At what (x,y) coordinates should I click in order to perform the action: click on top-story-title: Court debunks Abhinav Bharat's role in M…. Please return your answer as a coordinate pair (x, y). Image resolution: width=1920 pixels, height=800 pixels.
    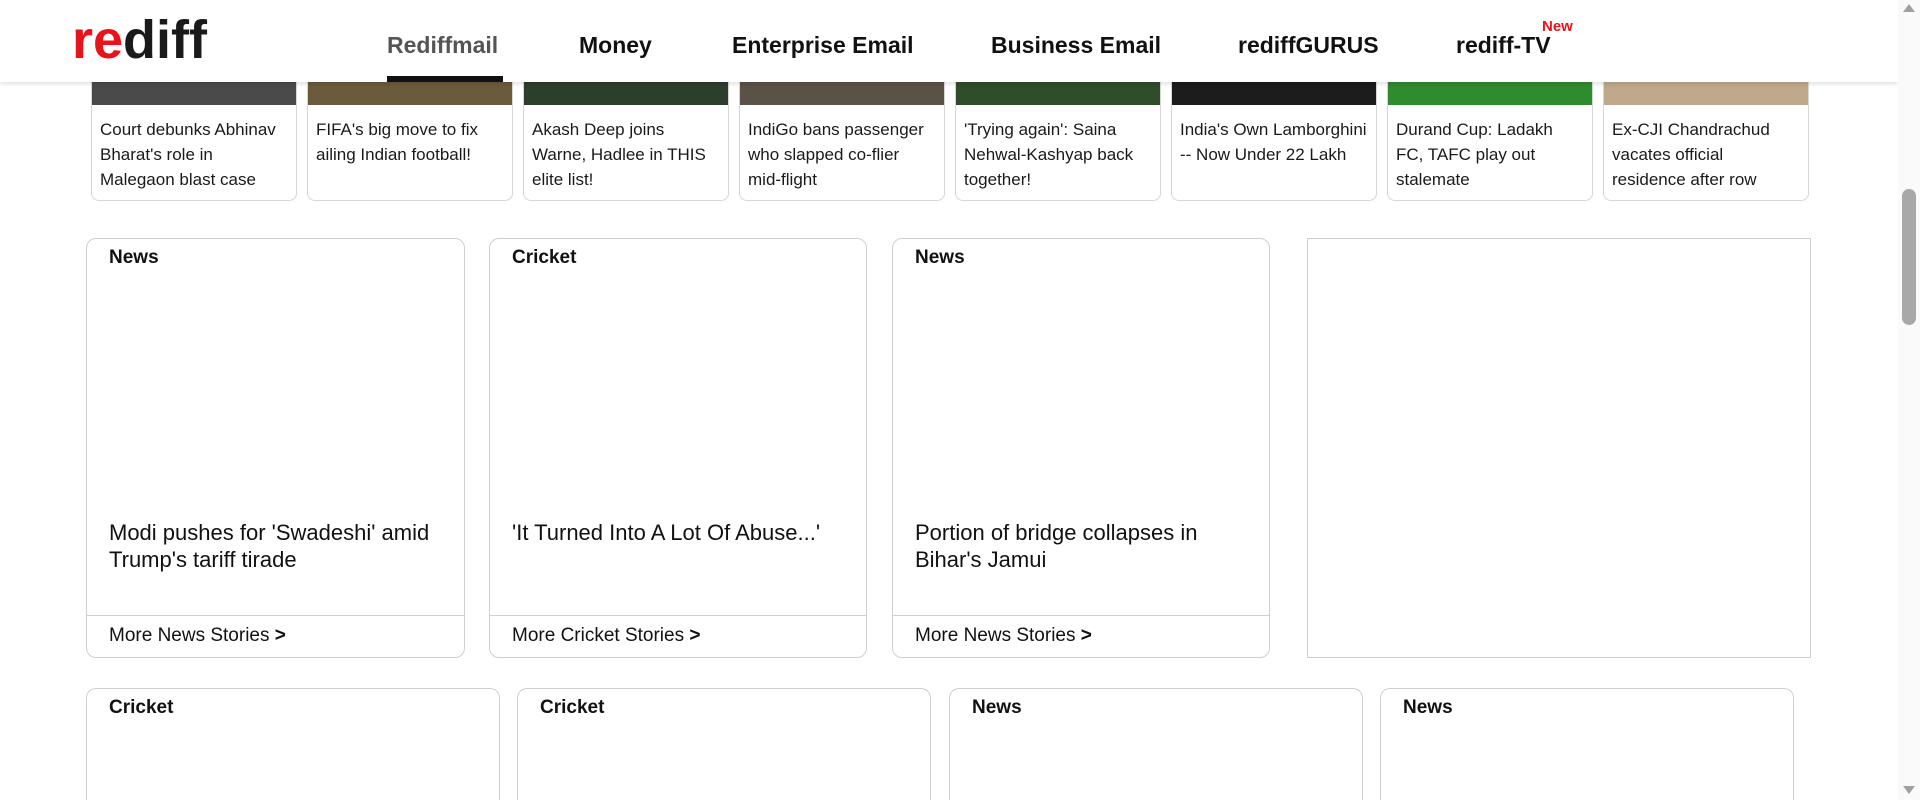
    Looking at the image, I should click on (194, 154).